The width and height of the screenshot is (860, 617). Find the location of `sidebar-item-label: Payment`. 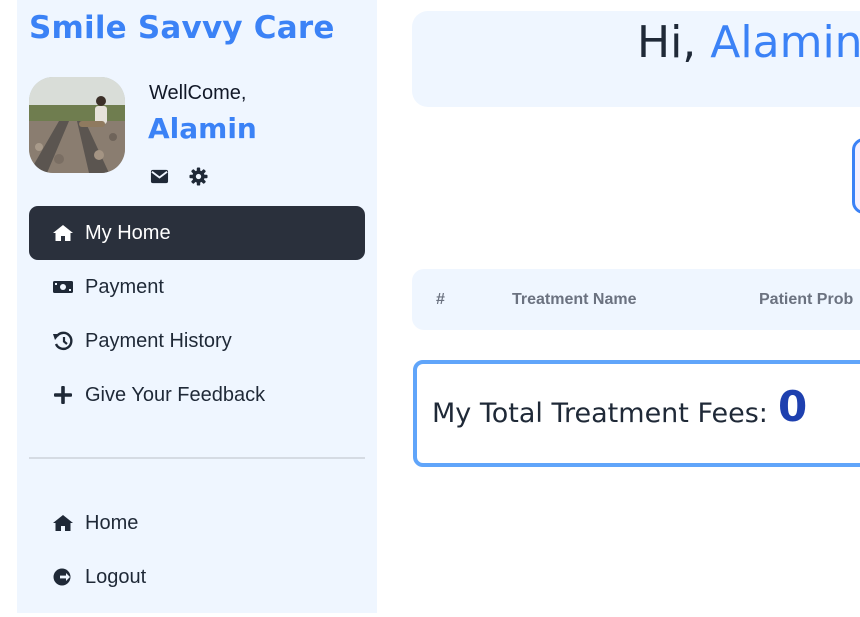

sidebar-item-label: Payment is located at coordinates (124, 286).